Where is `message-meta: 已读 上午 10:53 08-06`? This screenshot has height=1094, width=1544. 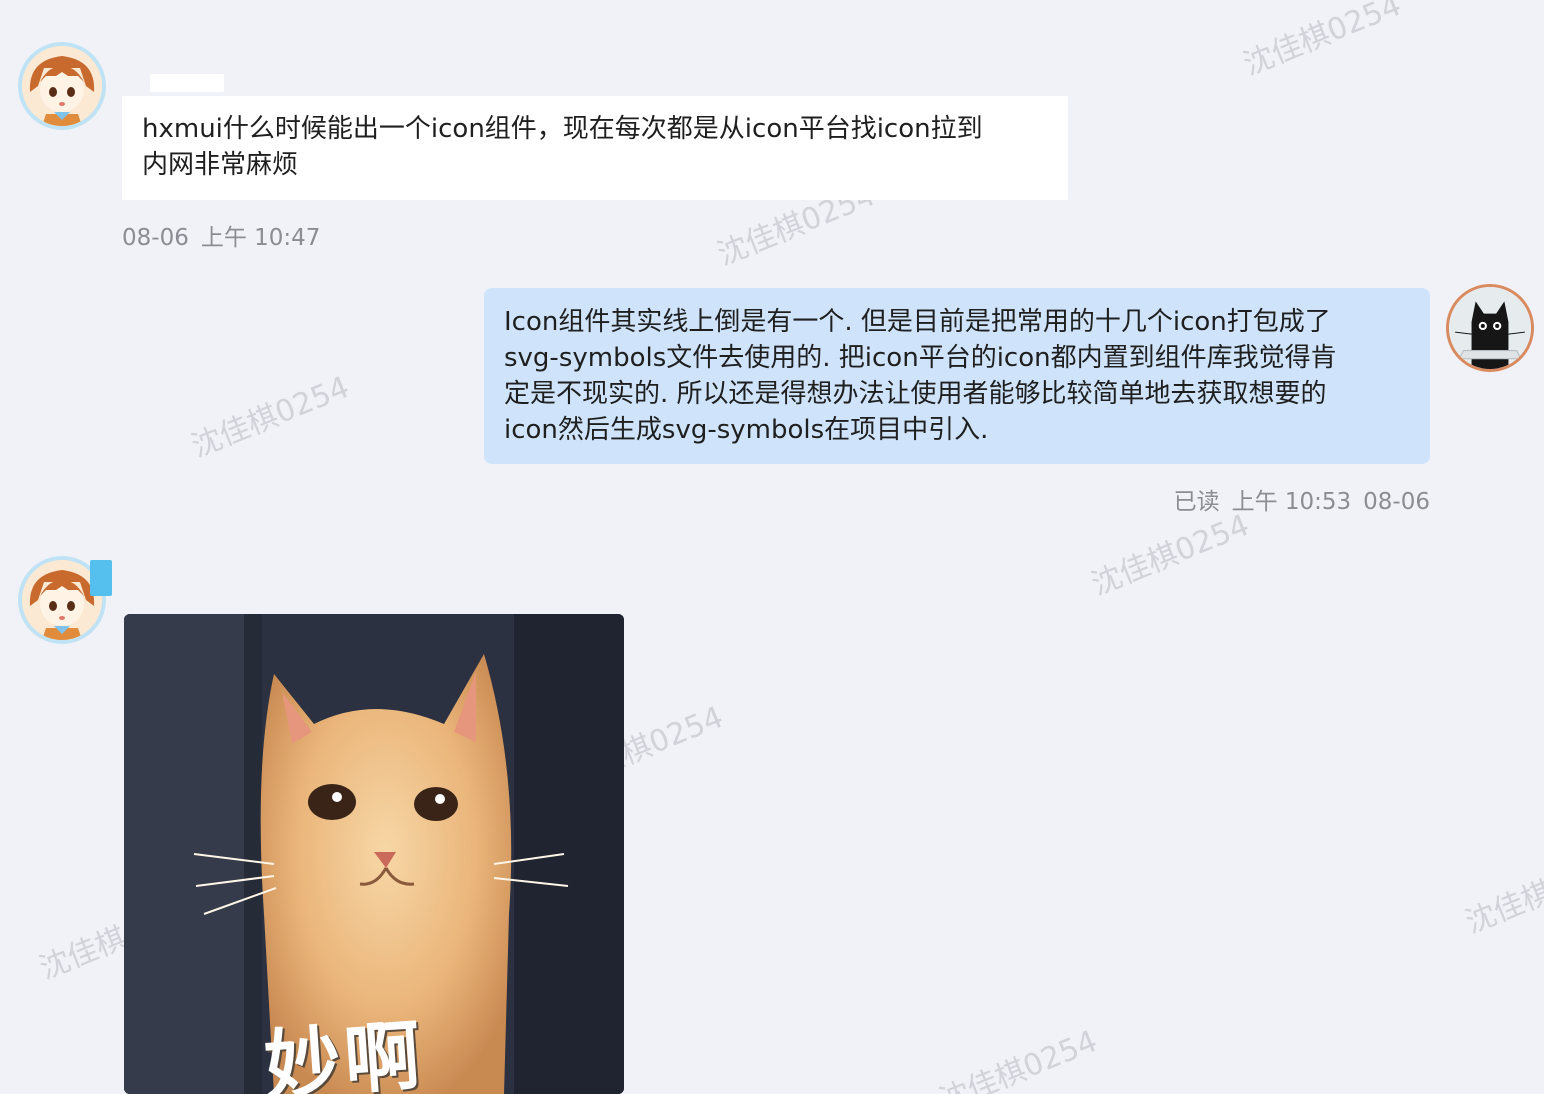 message-meta: 已读 上午 10:53 08-06 is located at coordinates (1302, 499).